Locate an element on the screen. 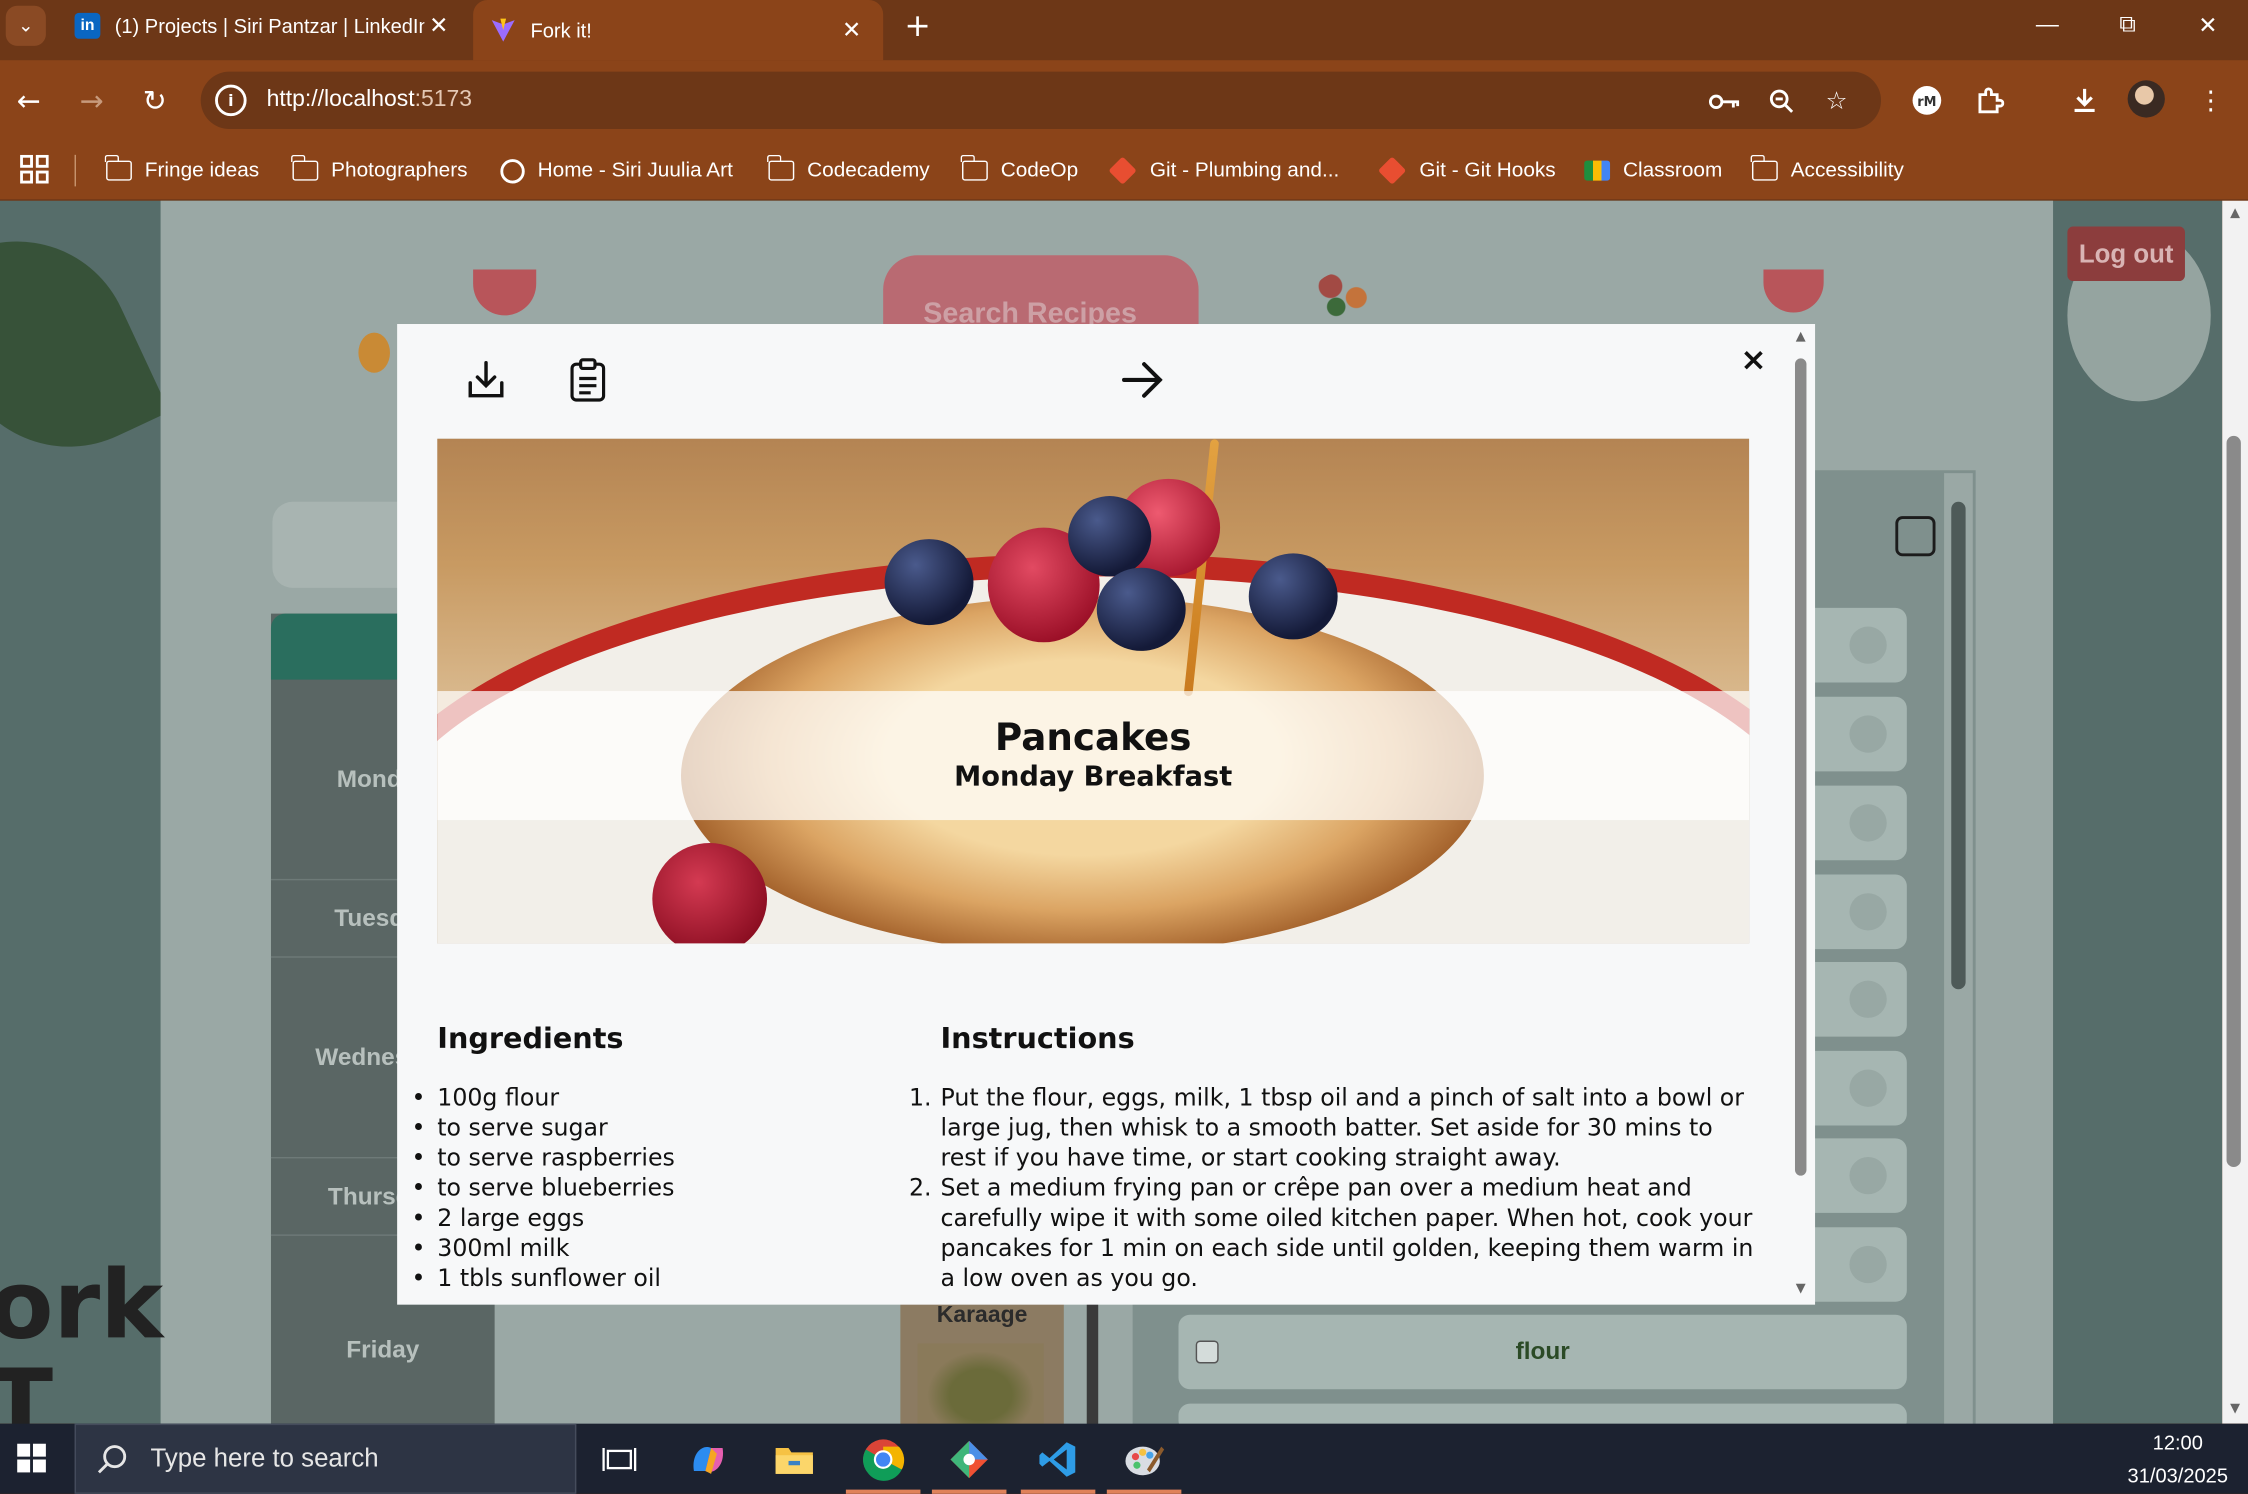  zoom-icon is located at coordinates (1782, 102).